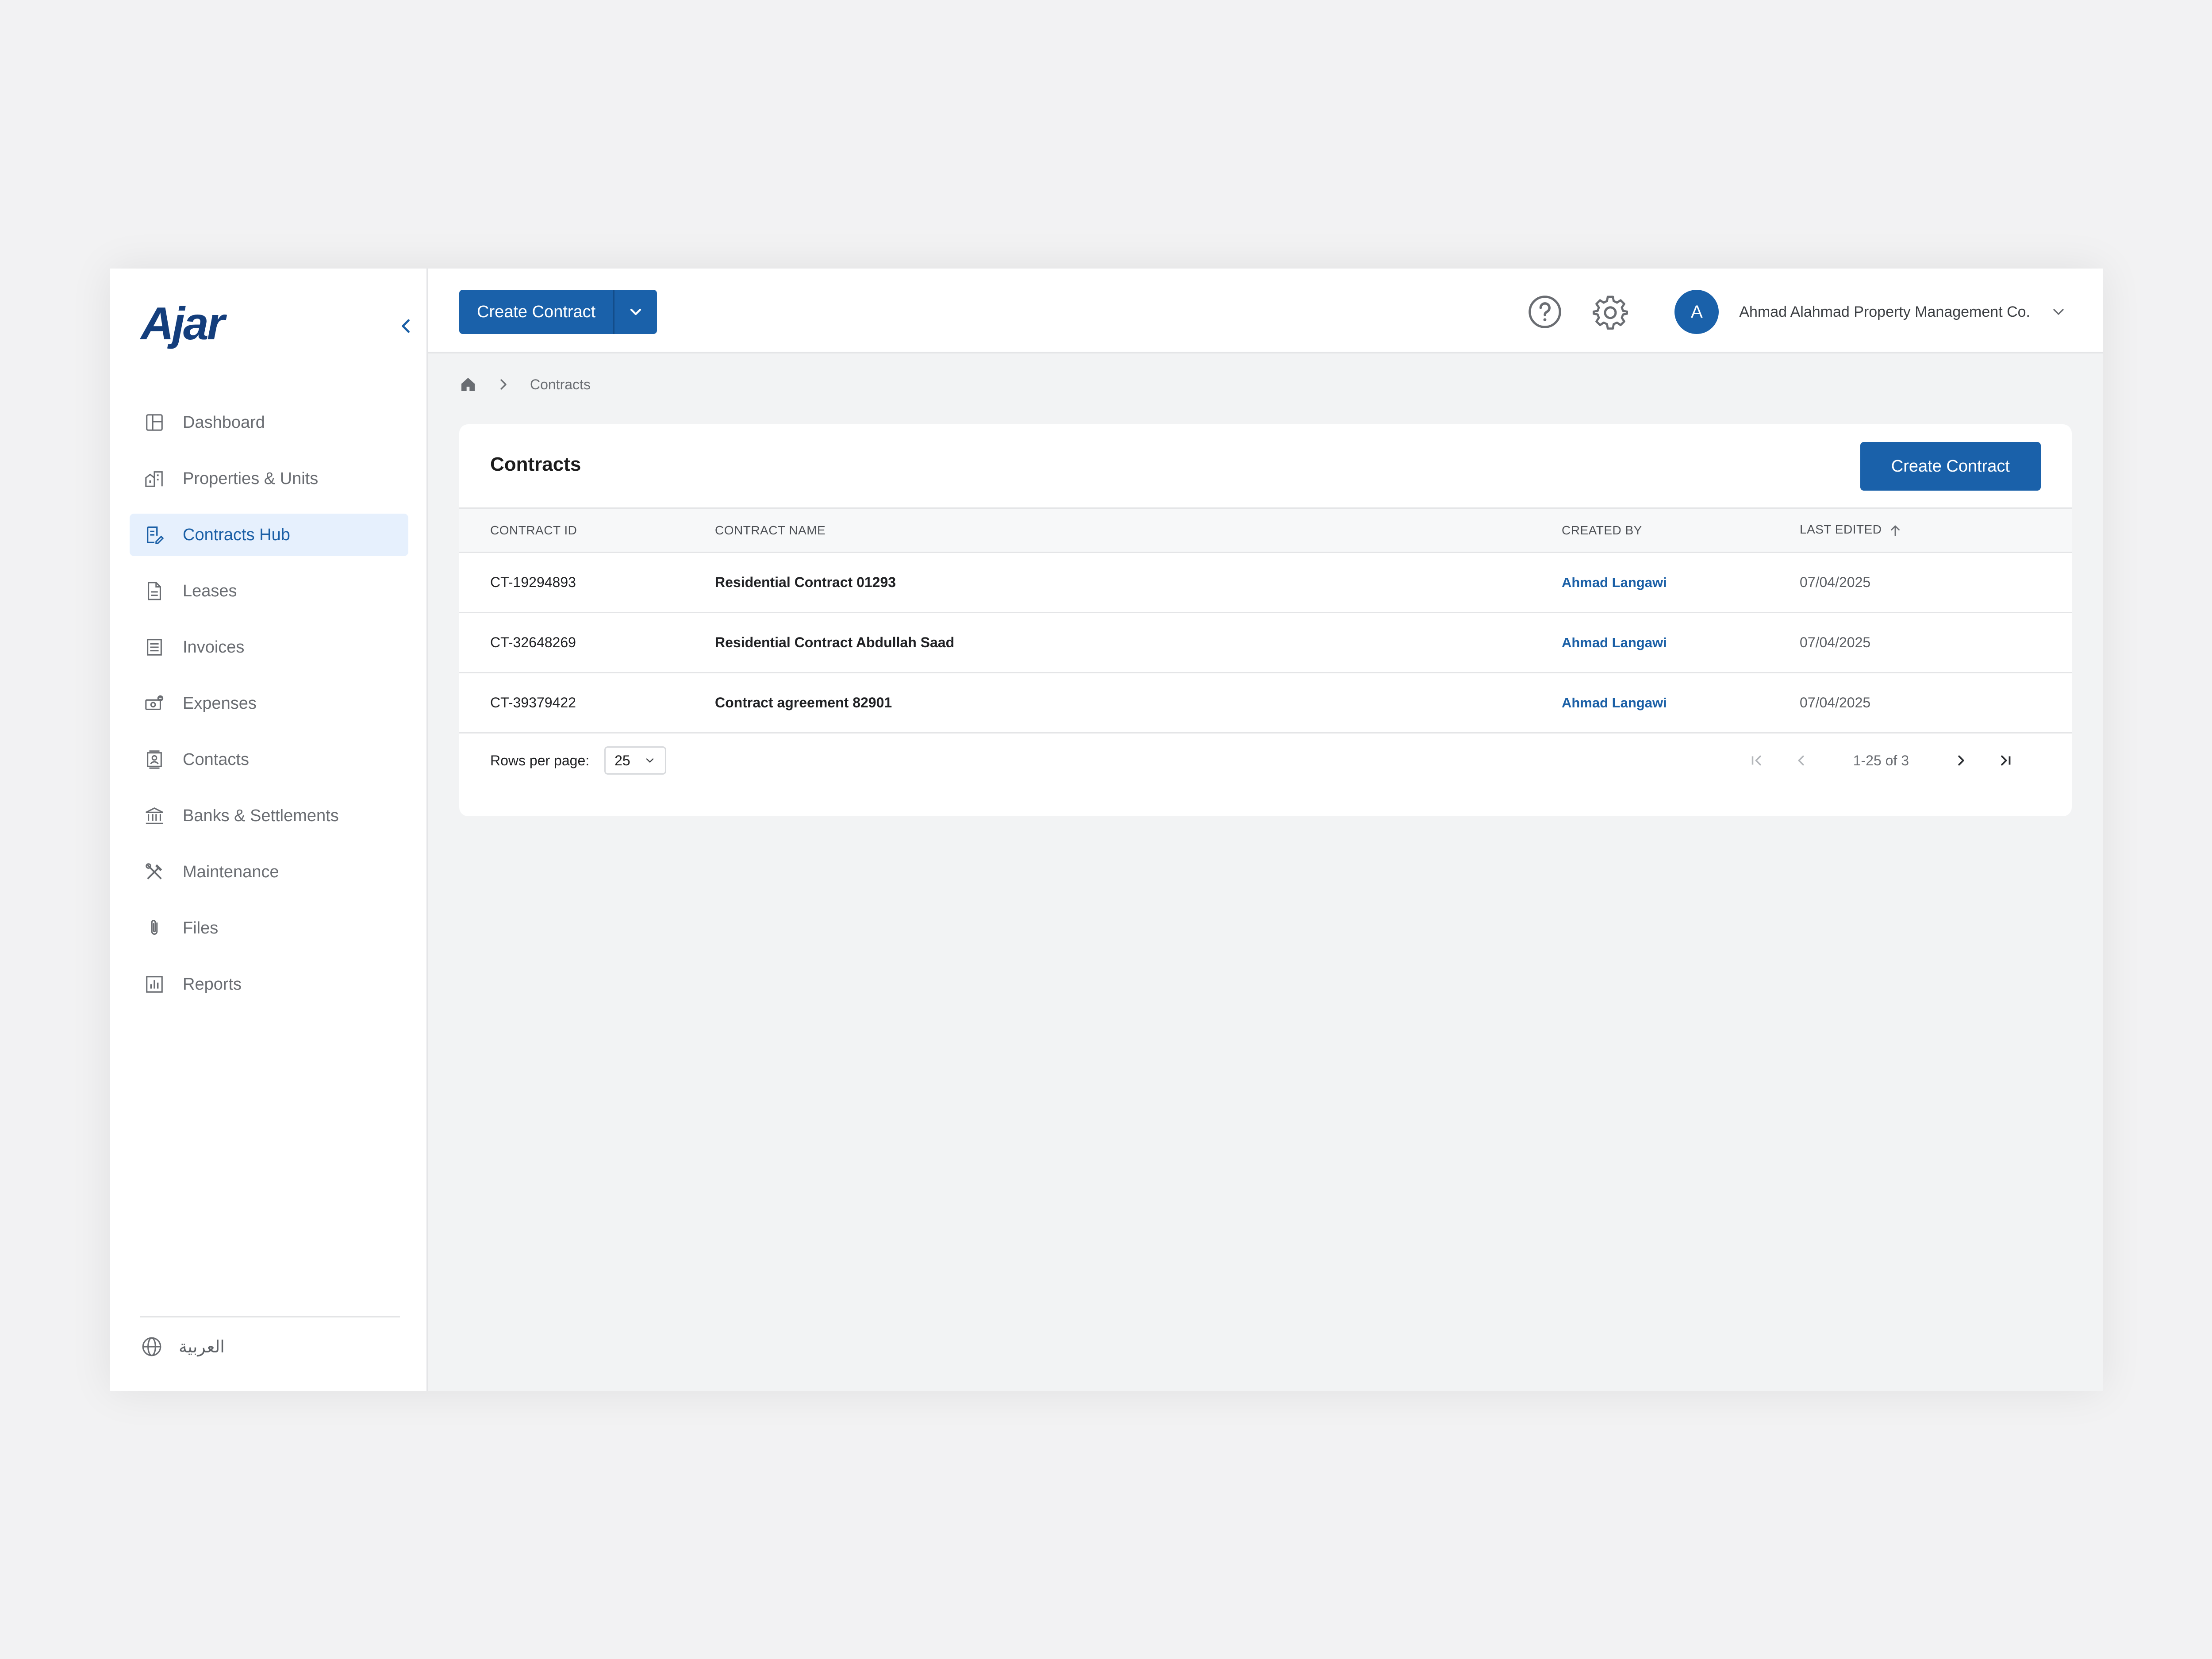 The height and width of the screenshot is (1659, 2212). What do you see at coordinates (635, 761) in the screenshot?
I see `rows-per-page-select: 25` at bounding box center [635, 761].